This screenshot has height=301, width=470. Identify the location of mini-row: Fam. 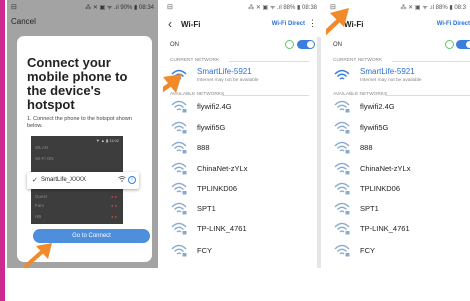
(39, 205).